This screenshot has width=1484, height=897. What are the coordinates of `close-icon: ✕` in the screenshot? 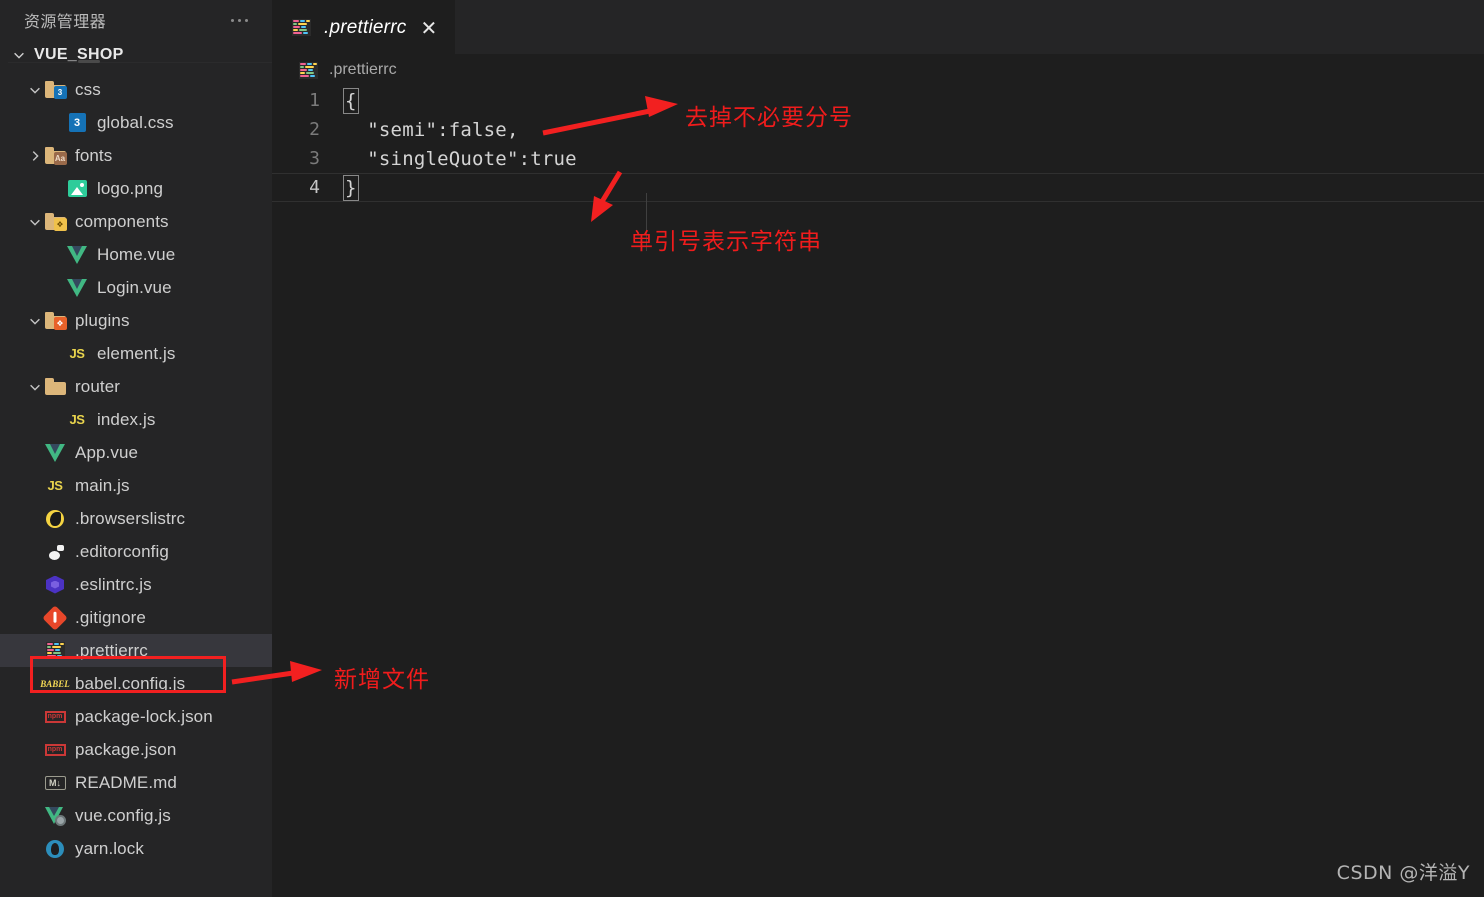 It's located at (428, 28).